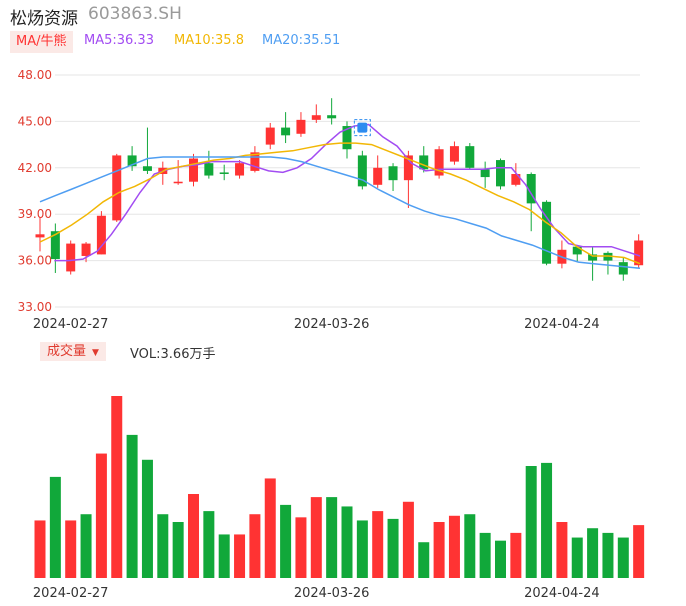  I want to click on y-tick-label: 39.00, so click(35, 214).